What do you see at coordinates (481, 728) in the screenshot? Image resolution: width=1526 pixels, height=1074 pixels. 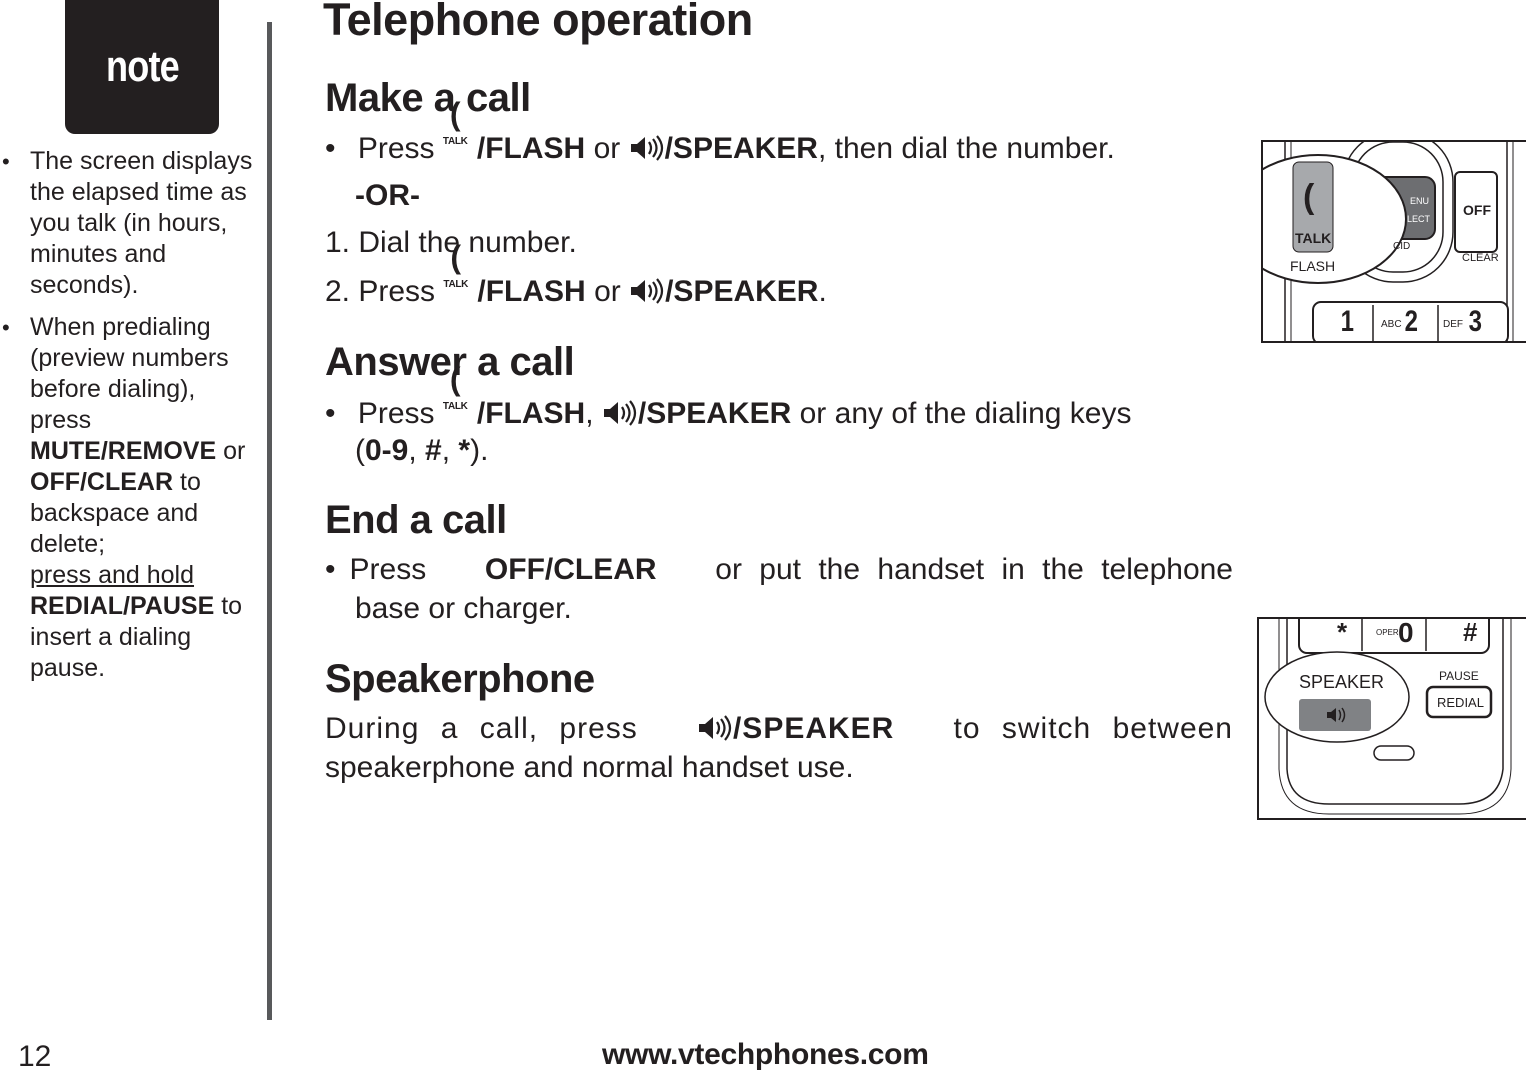 I see `text-prefix: During a call, press` at bounding box center [481, 728].